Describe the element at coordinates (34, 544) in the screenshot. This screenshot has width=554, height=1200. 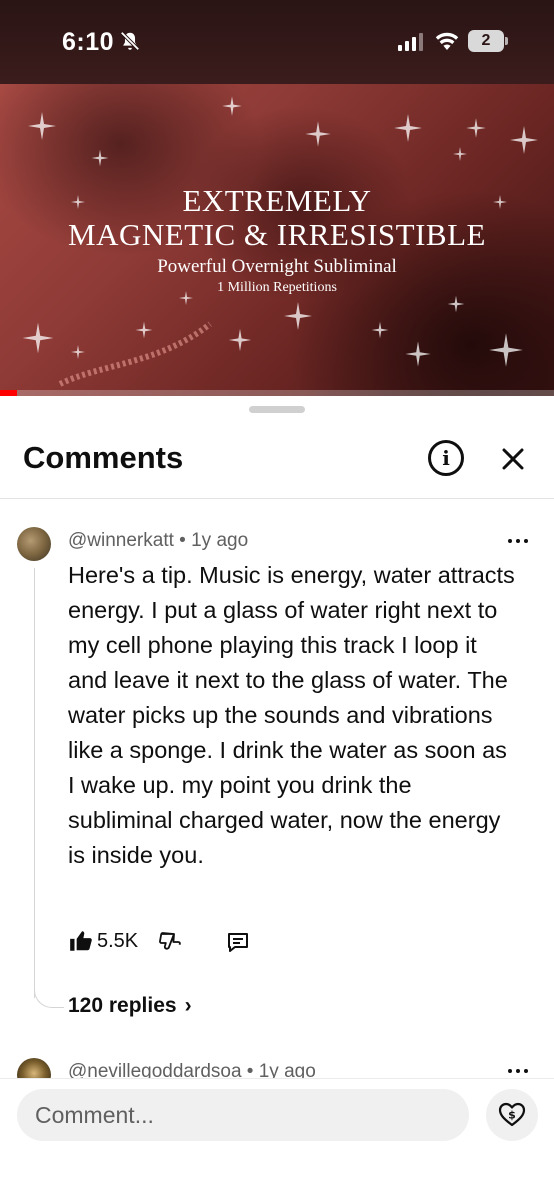
I see `avatar` at that location.